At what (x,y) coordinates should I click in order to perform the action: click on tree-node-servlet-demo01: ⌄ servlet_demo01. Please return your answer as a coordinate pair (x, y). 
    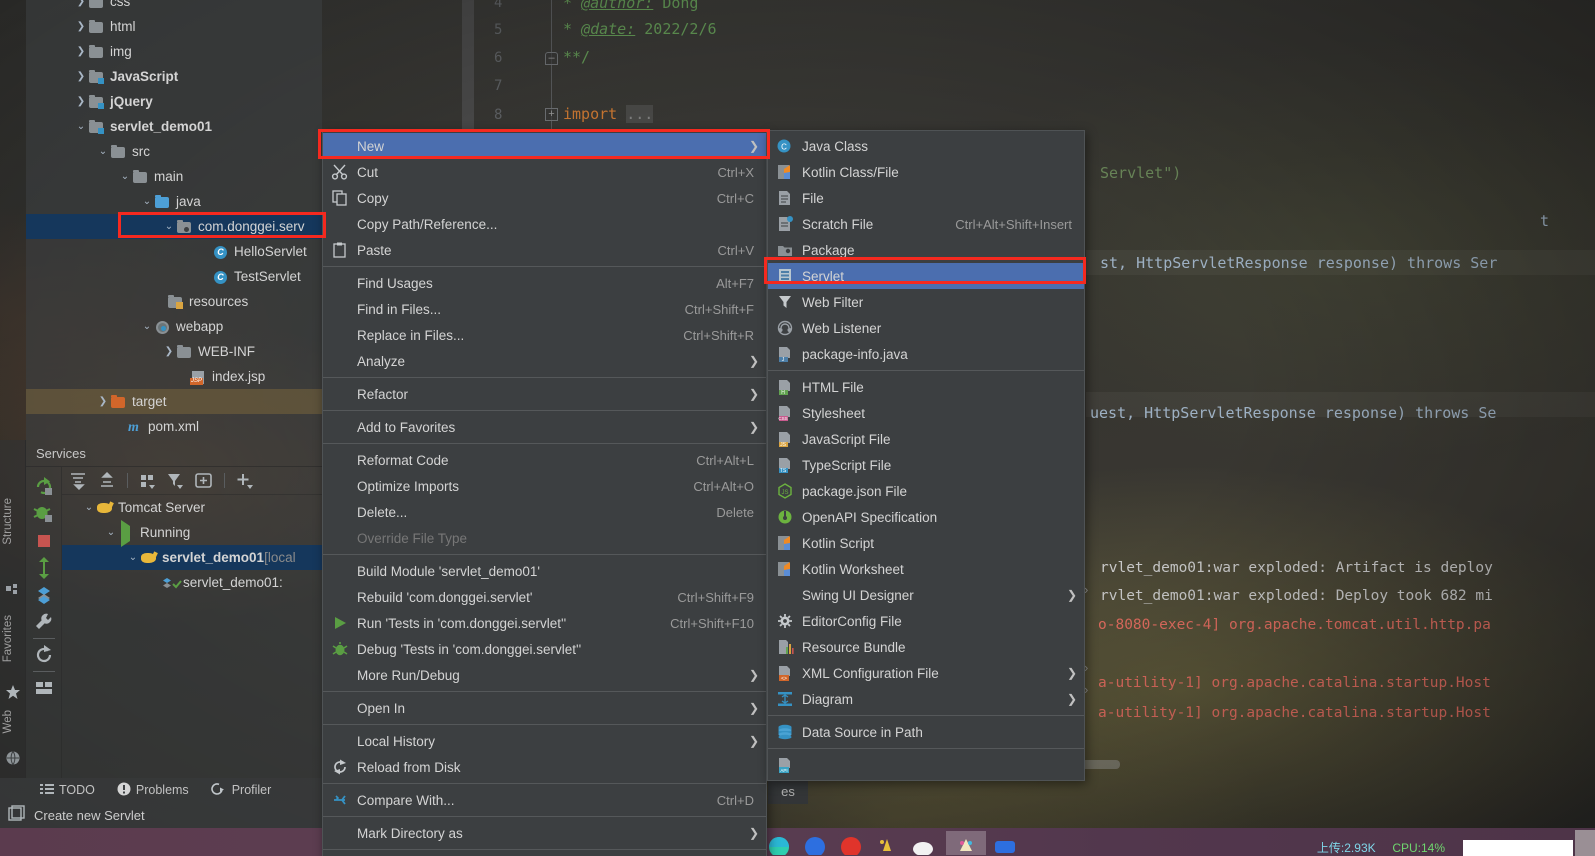
    Looking at the image, I should click on (174, 126).